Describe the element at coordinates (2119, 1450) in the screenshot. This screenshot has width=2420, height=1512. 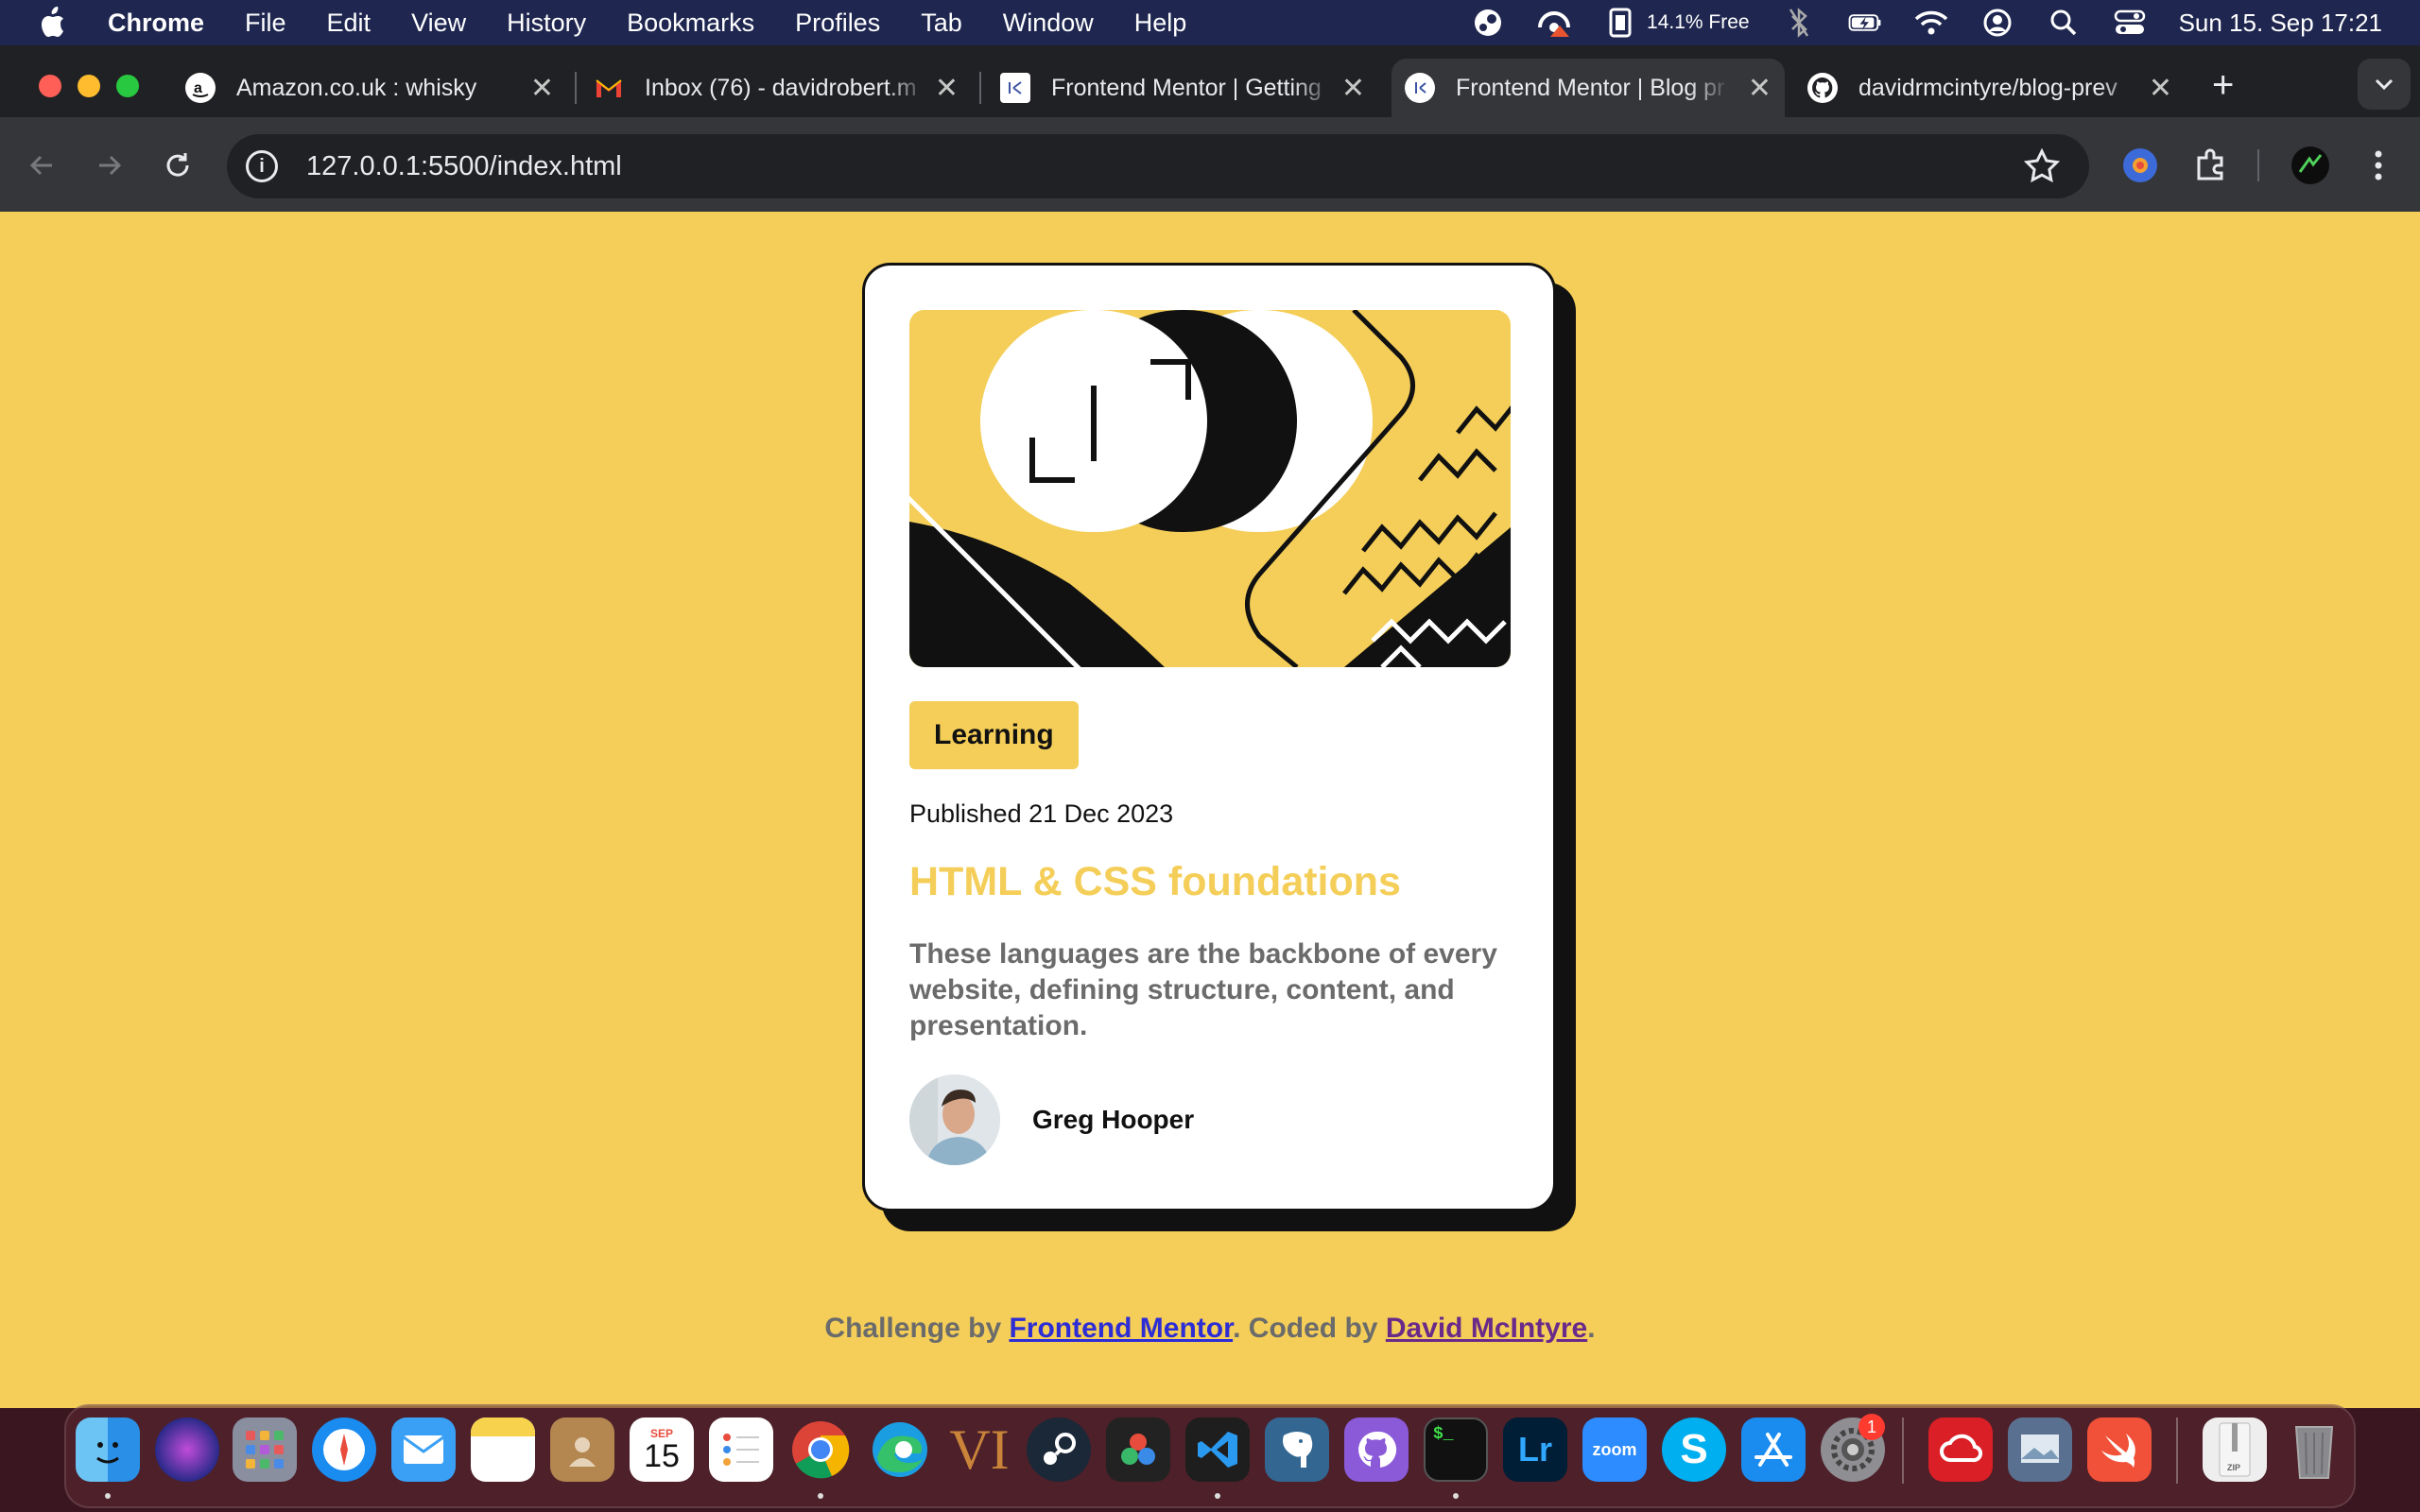
I see `swift-playgrounds-icon` at that location.